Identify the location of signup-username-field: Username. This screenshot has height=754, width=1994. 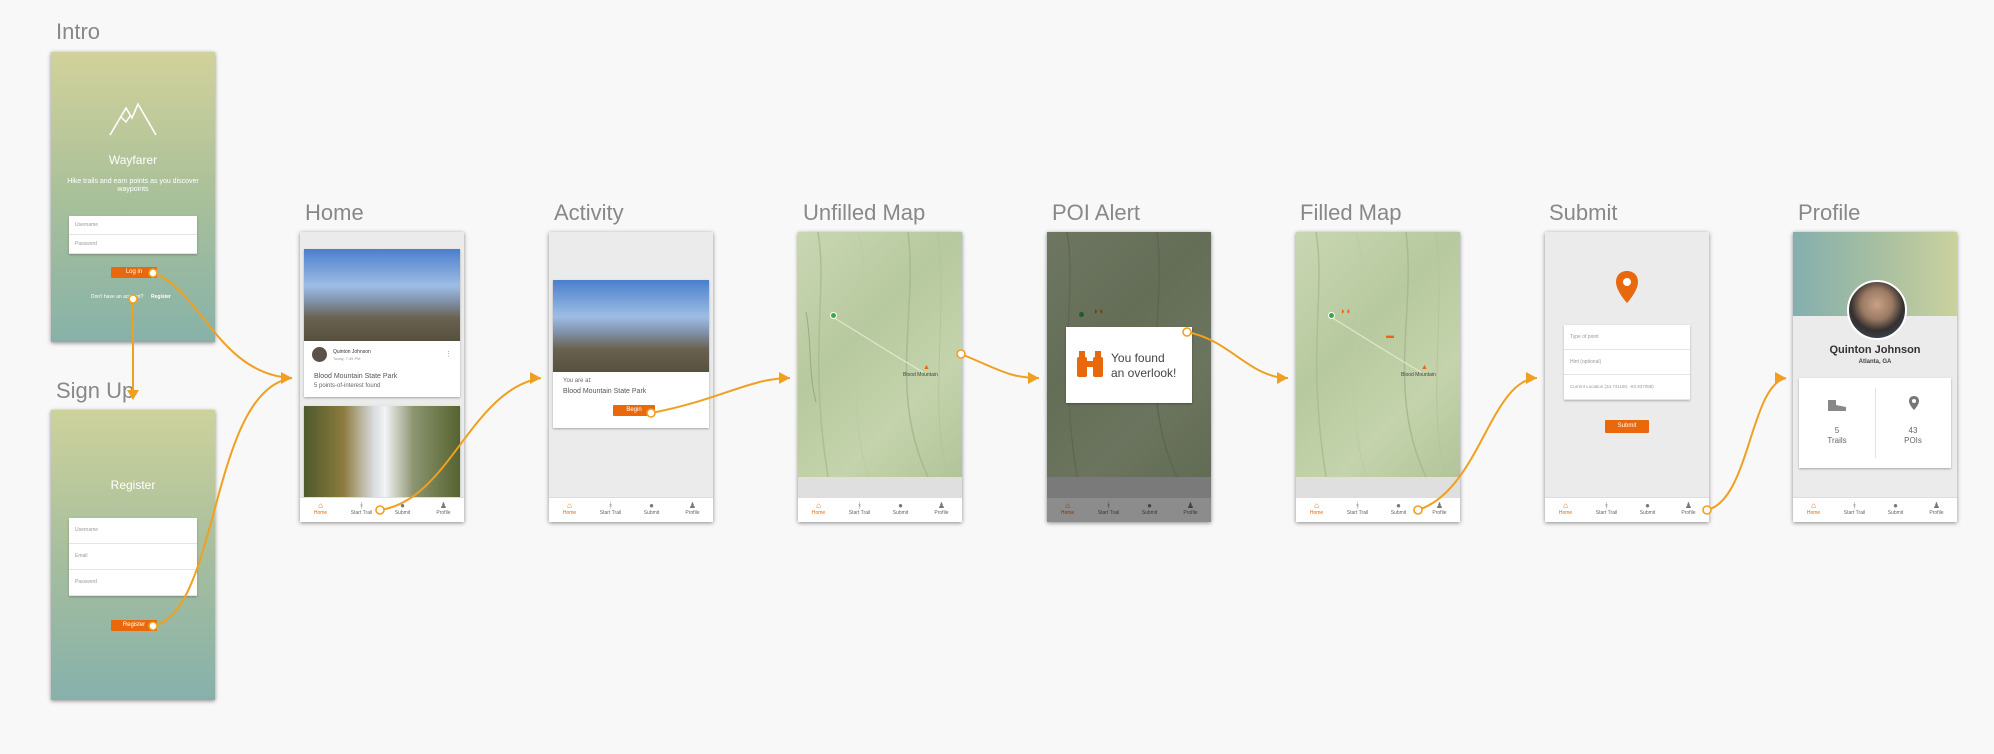
(133, 531).